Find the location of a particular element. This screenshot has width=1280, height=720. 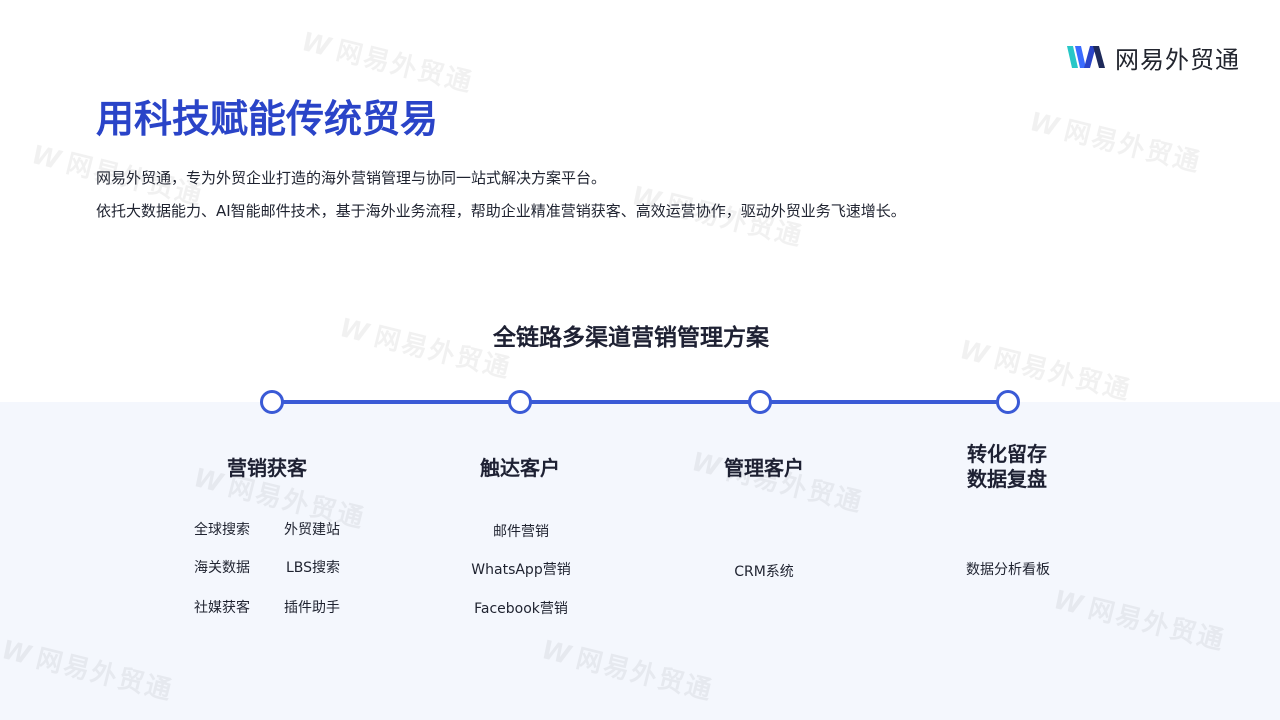

watermark: W网易外贸通 is located at coordinates (1115, 143).